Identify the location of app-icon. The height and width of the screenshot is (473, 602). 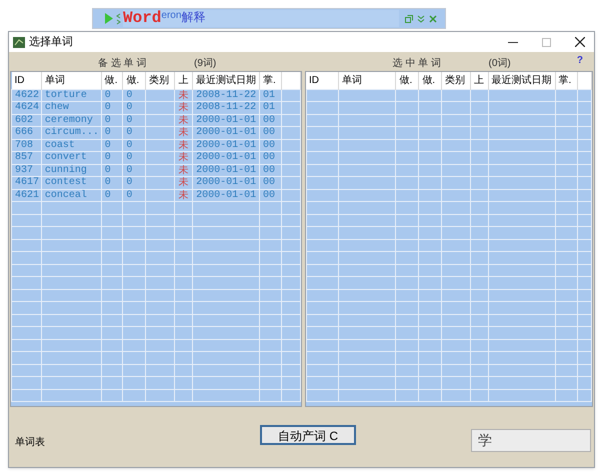
(19, 42).